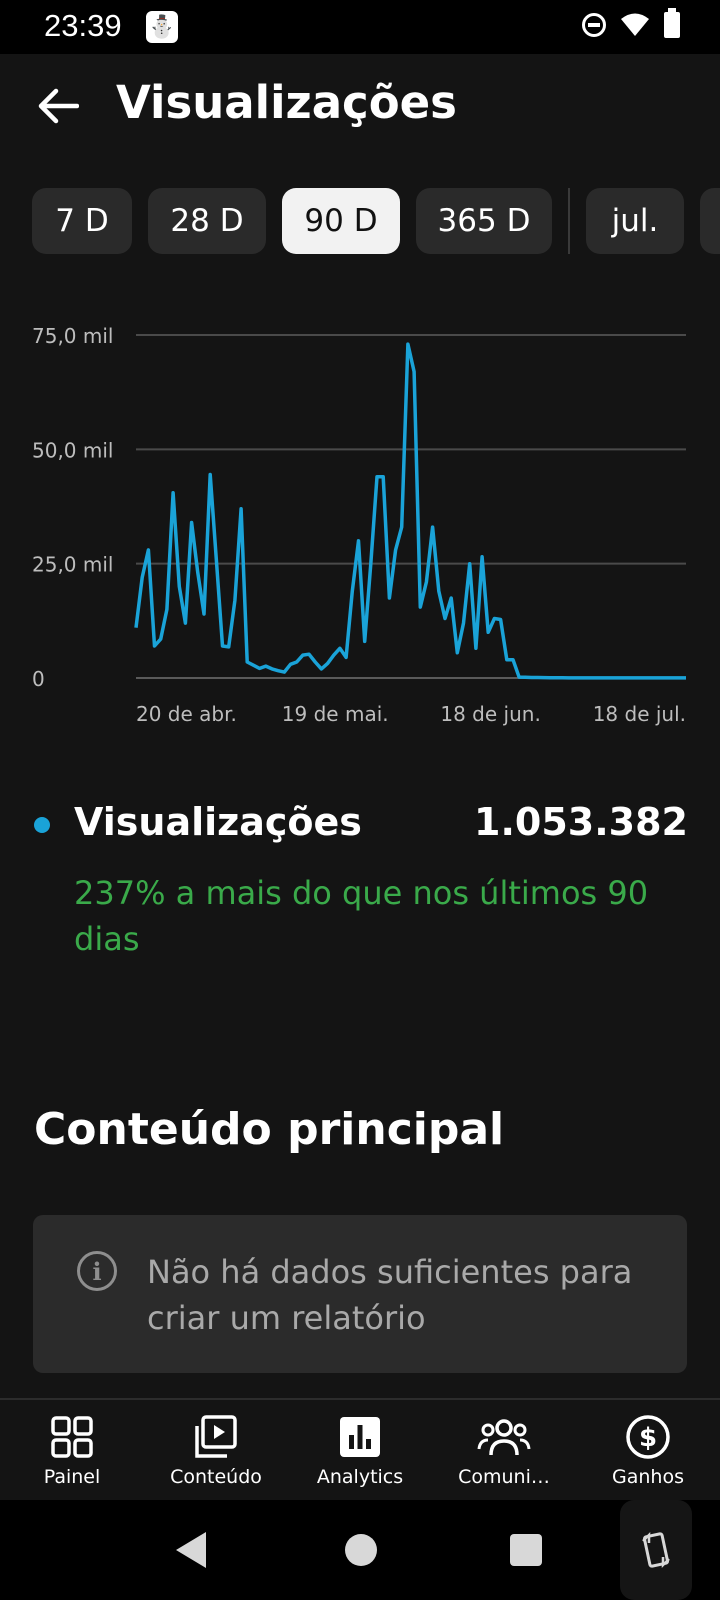 The height and width of the screenshot is (1600, 720). Describe the element at coordinates (97, 1271) in the screenshot. I see `info-icon: i` at that location.